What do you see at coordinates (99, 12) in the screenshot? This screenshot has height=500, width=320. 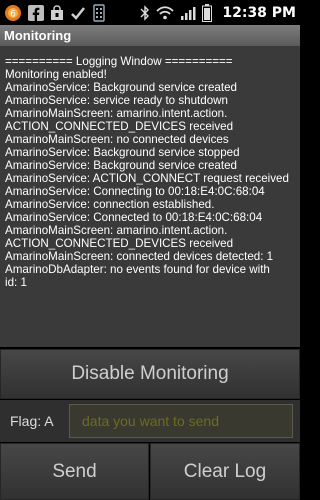 I see `usb-icon` at bounding box center [99, 12].